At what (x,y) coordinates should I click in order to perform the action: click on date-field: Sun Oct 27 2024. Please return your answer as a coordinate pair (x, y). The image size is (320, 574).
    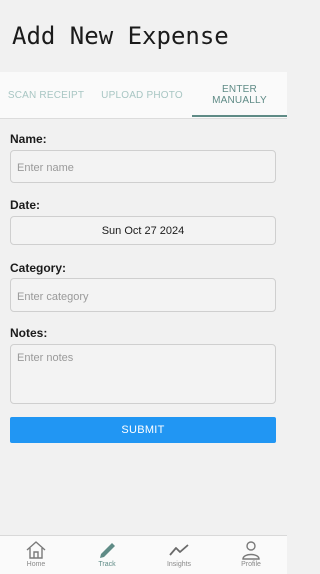
    Looking at the image, I should click on (143, 230).